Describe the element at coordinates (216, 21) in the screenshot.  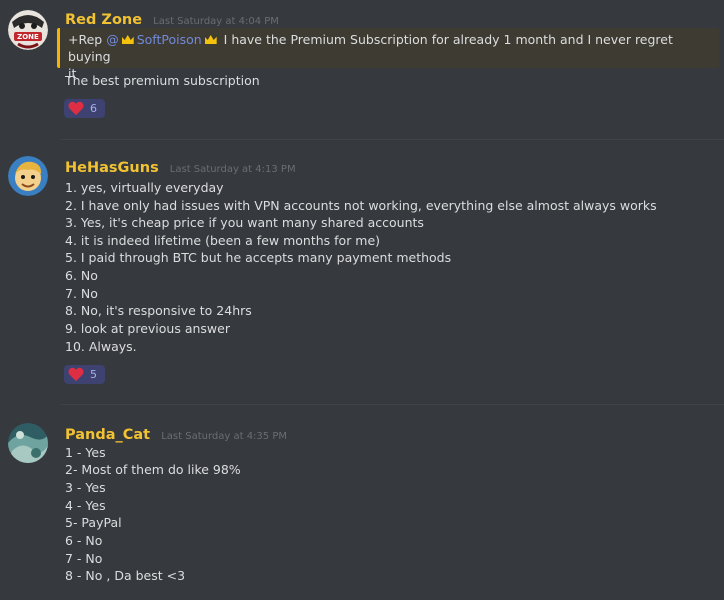
I see `timestamp: Last Saturday at 4:04 PM` at that location.